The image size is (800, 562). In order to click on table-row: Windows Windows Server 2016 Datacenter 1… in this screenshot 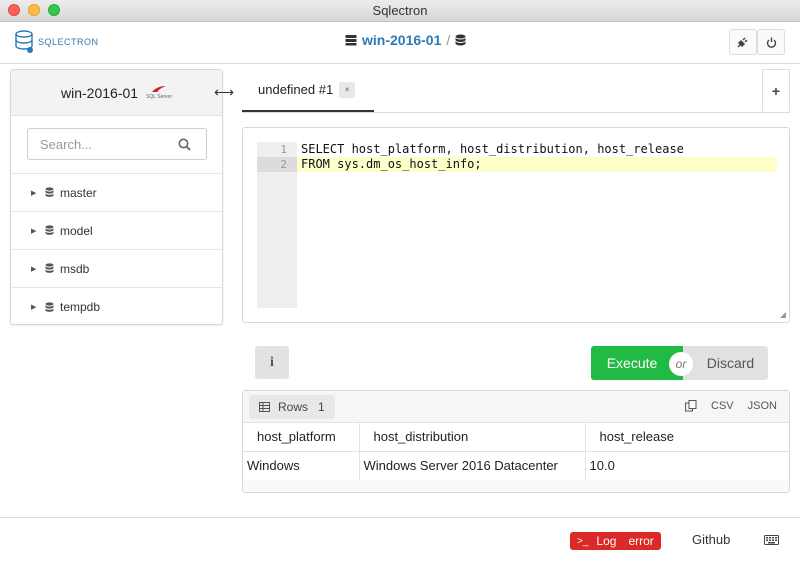, I will do `click(516, 465)`.